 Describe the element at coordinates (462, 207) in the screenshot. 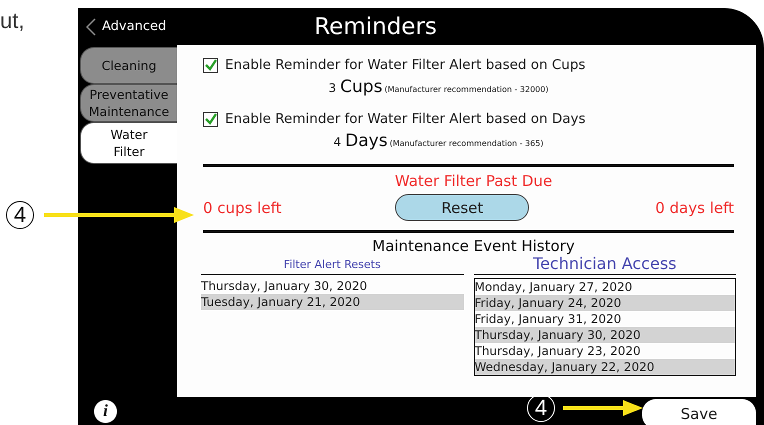

I see `reset-button: Reset` at that location.